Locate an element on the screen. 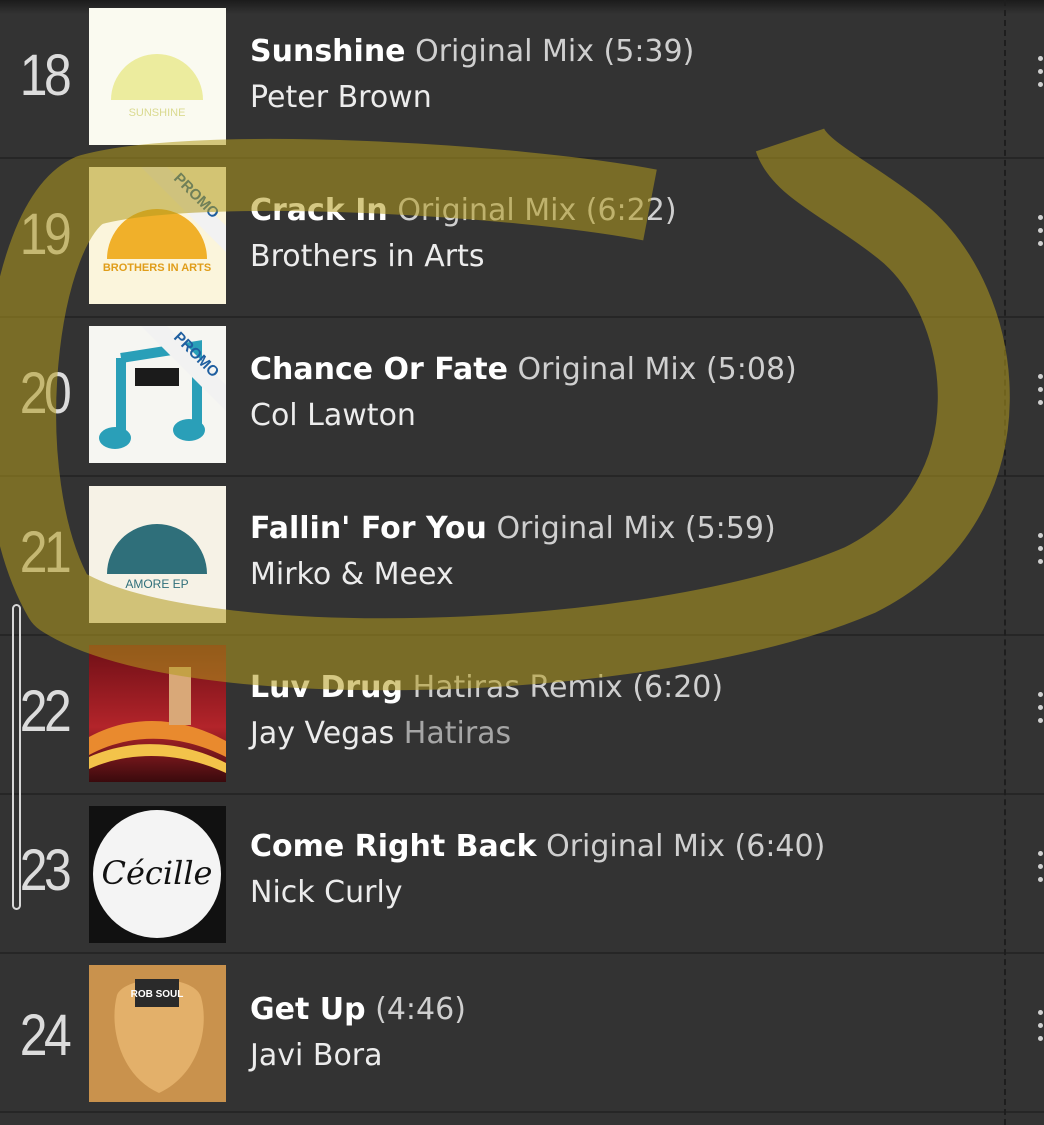 Image resolution: width=1044 pixels, height=1125 pixels. track-title: Come Right Back is located at coordinates (393, 846).